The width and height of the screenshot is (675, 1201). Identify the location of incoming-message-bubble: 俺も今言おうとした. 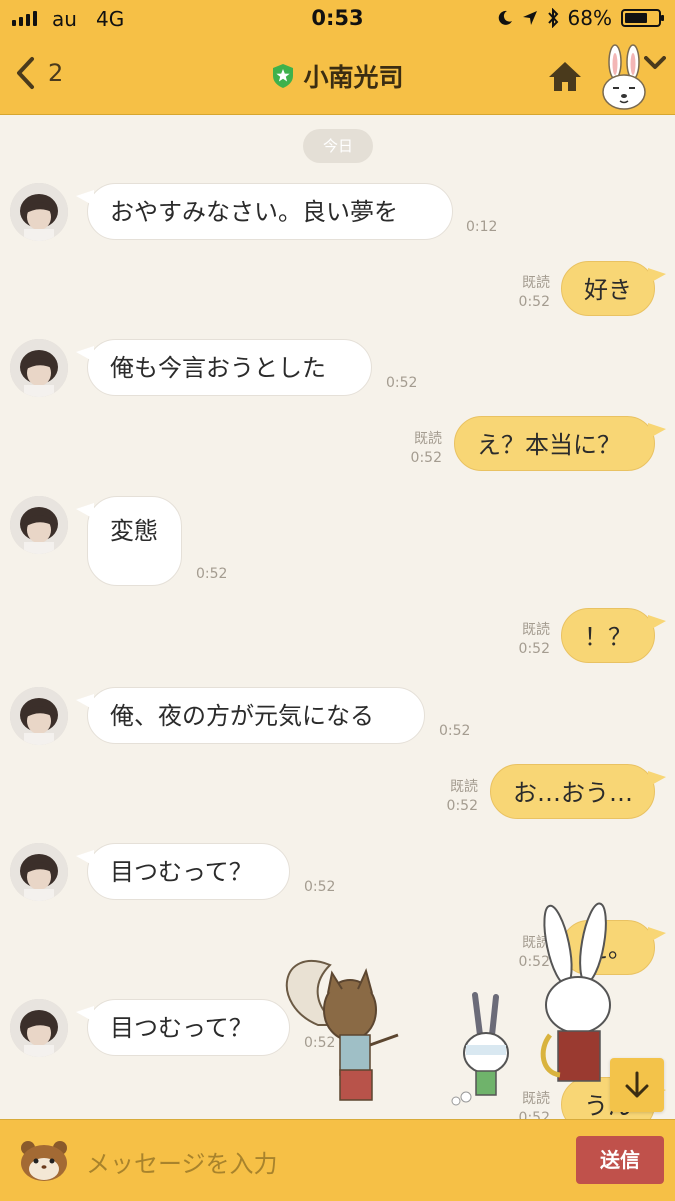
(224, 367).